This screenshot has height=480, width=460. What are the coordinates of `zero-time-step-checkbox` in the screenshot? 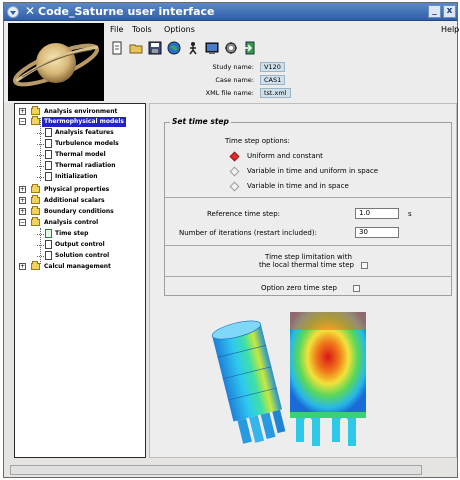 It's located at (356, 288).